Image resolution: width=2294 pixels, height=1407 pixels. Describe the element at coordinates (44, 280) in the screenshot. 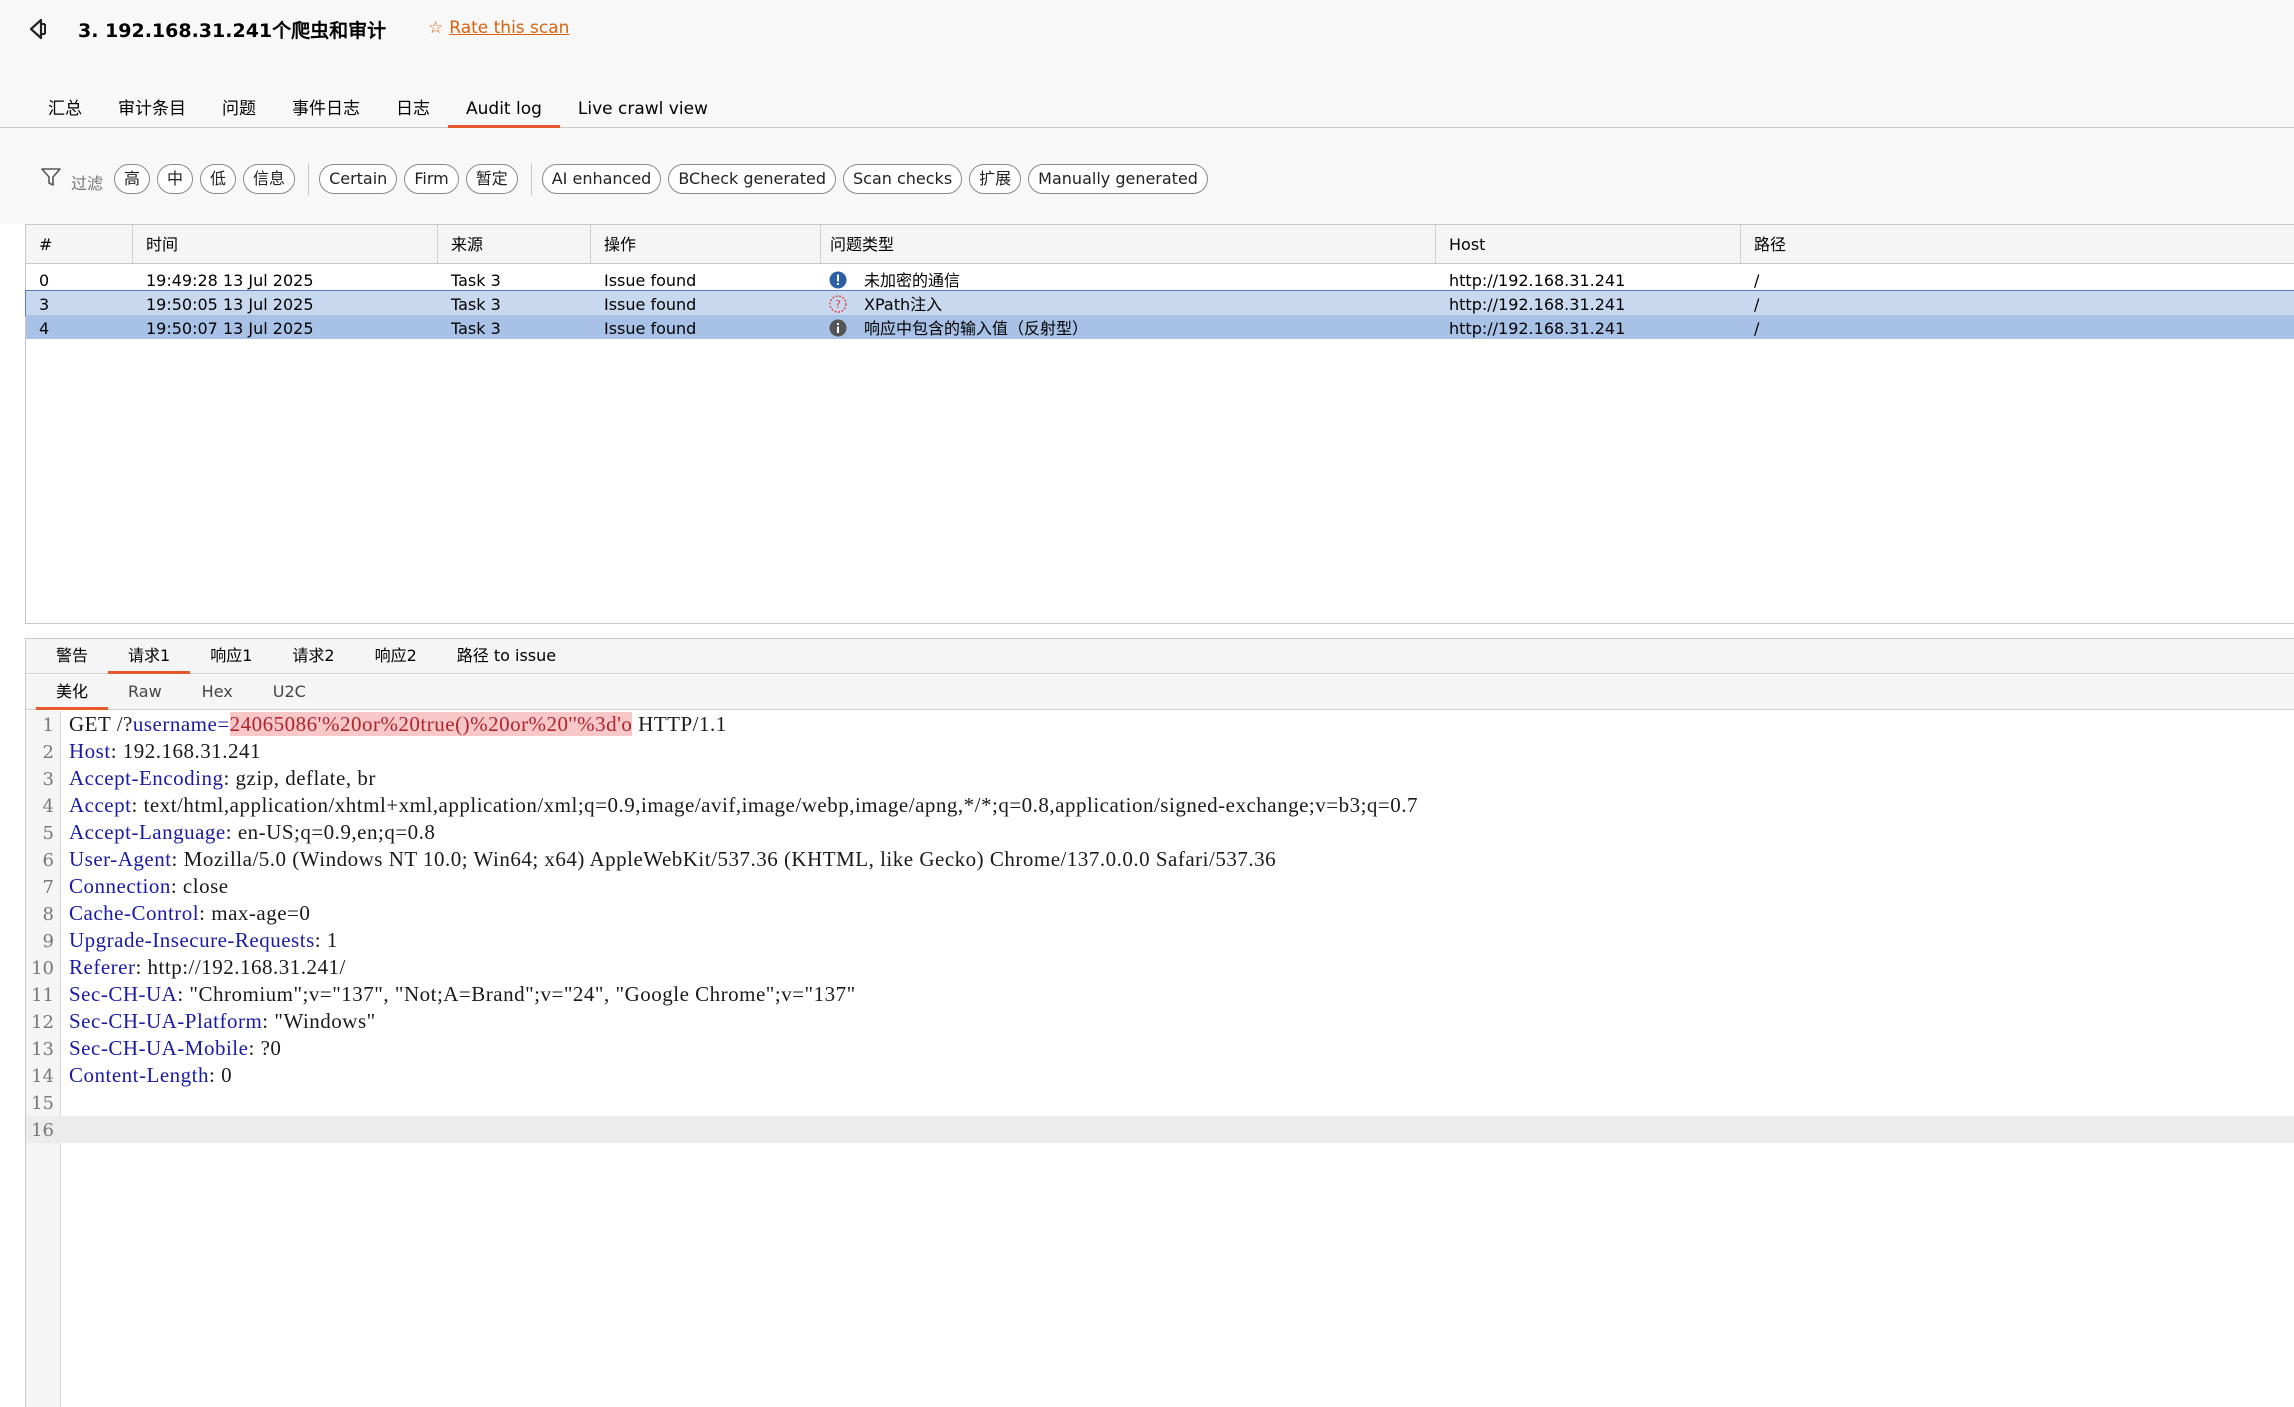

I see `row-number: 0` at that location.